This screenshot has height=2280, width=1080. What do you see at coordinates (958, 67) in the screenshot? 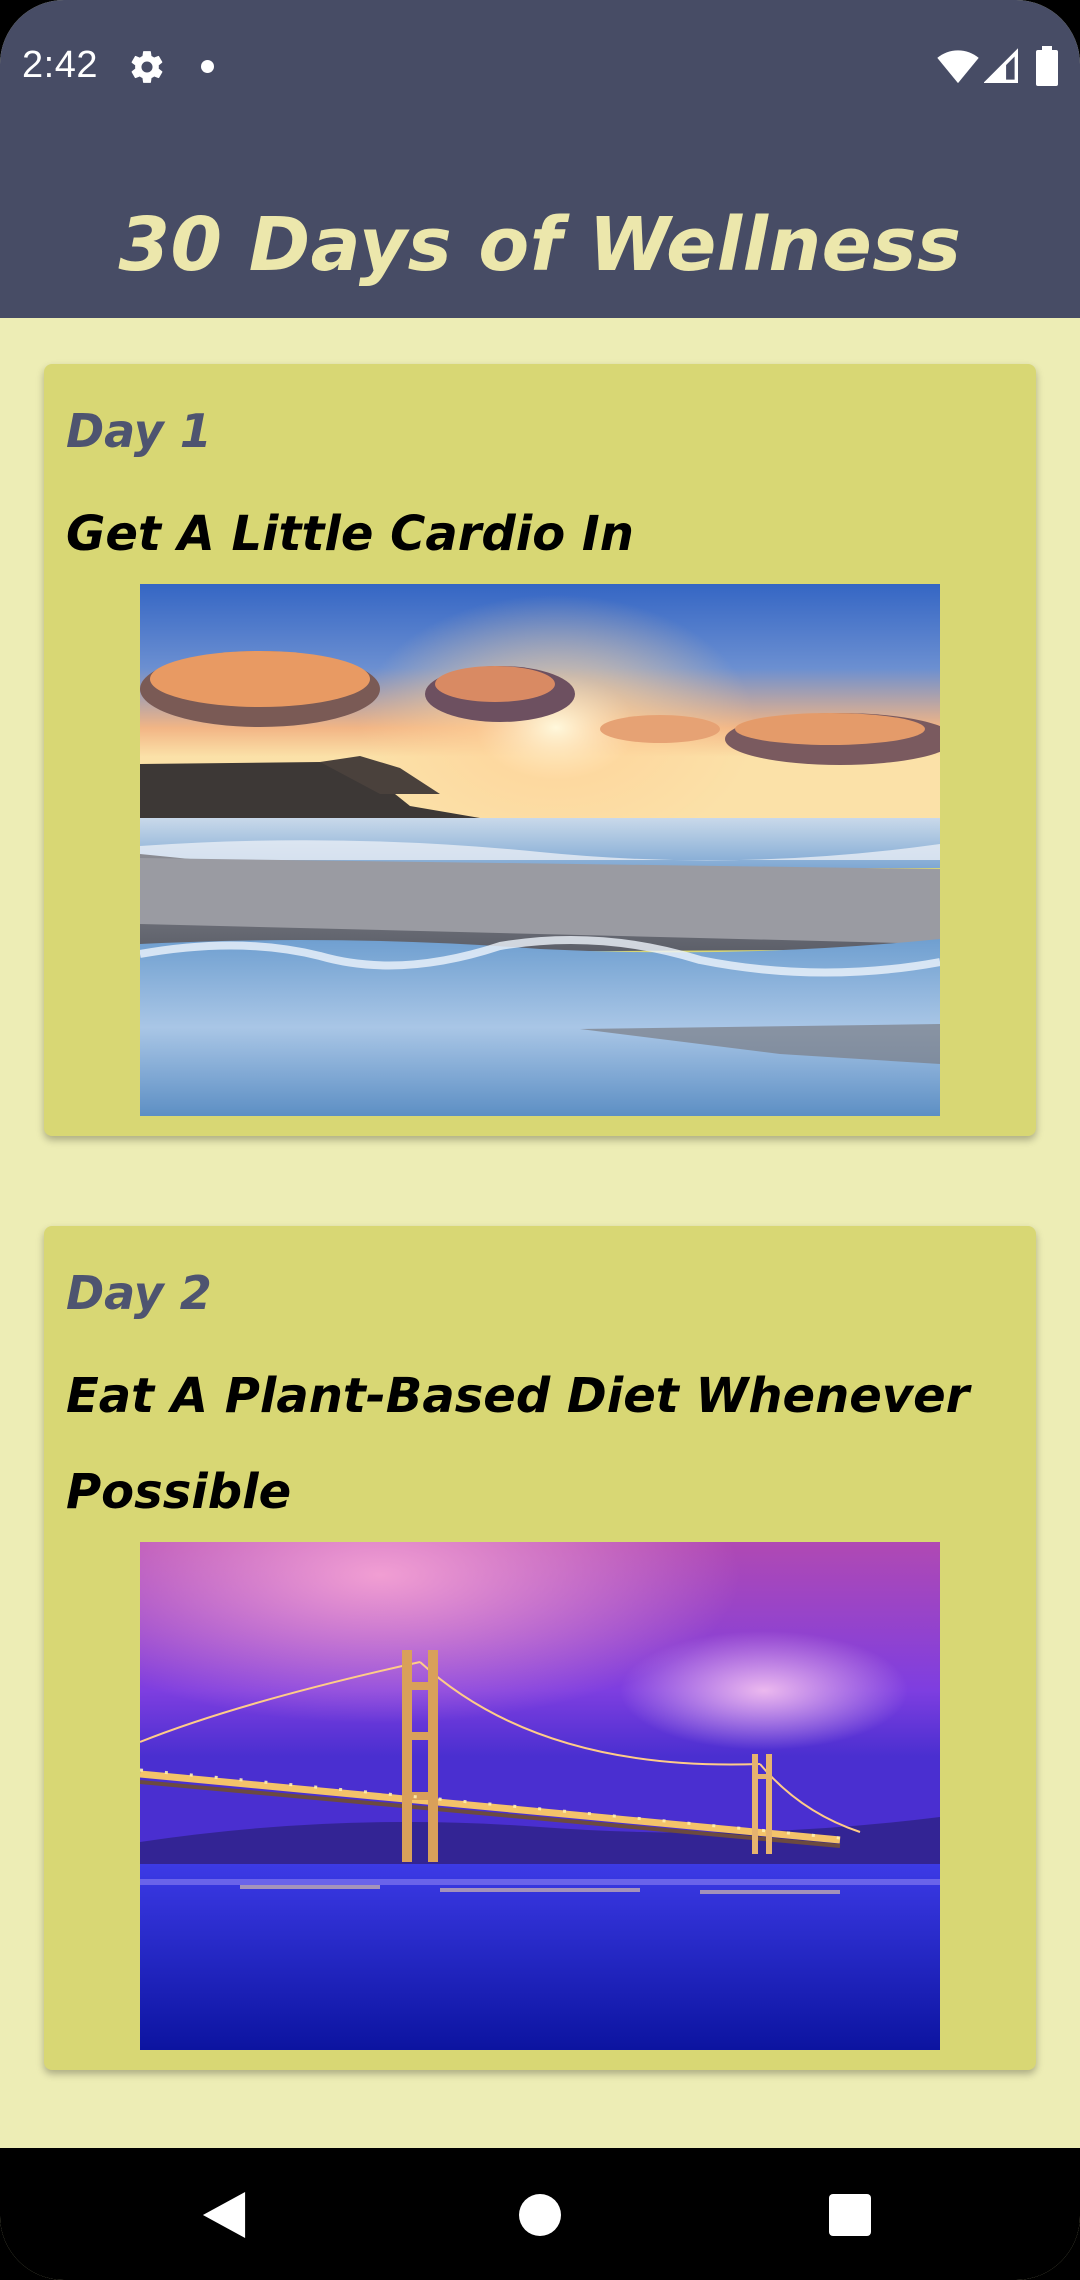
I see `wifi-icon` at bounding box center [958, 67].